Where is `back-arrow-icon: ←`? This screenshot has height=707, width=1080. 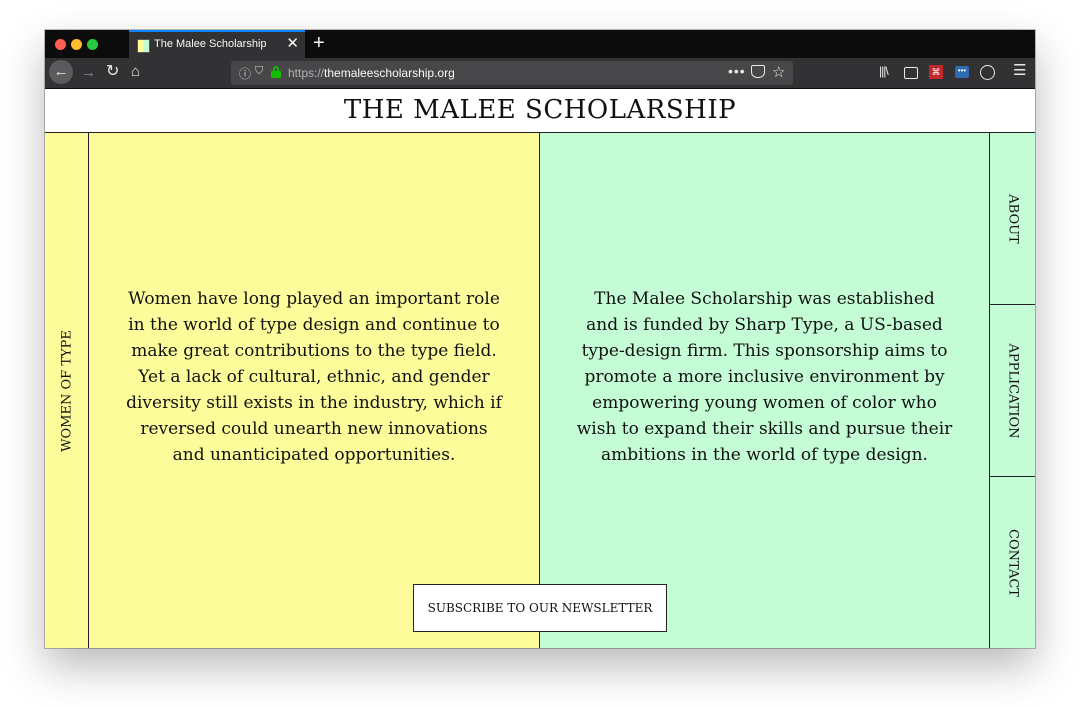 back-arrow-icon: ← is located at coordinates (61, 72).